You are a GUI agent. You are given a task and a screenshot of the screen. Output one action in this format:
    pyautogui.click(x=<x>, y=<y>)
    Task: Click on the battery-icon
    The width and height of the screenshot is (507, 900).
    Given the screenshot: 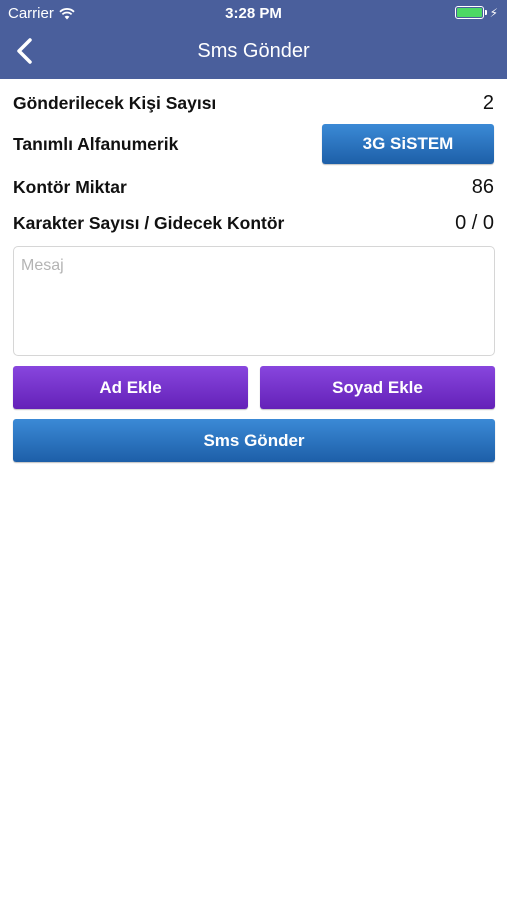 What is the action you would take?
    pyautogui.click(x=470, y=12)
    